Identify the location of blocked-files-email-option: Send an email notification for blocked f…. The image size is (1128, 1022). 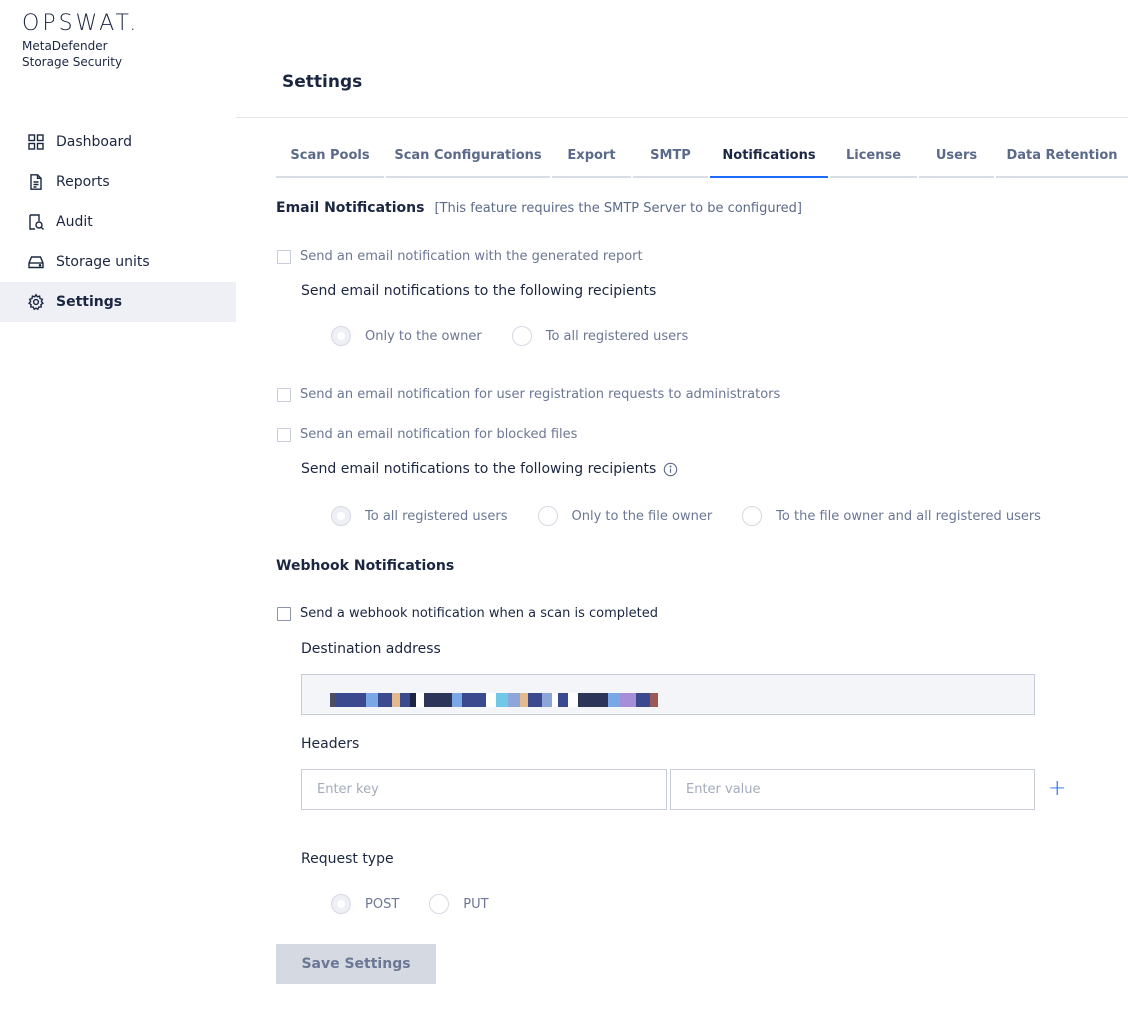
(427, 434).